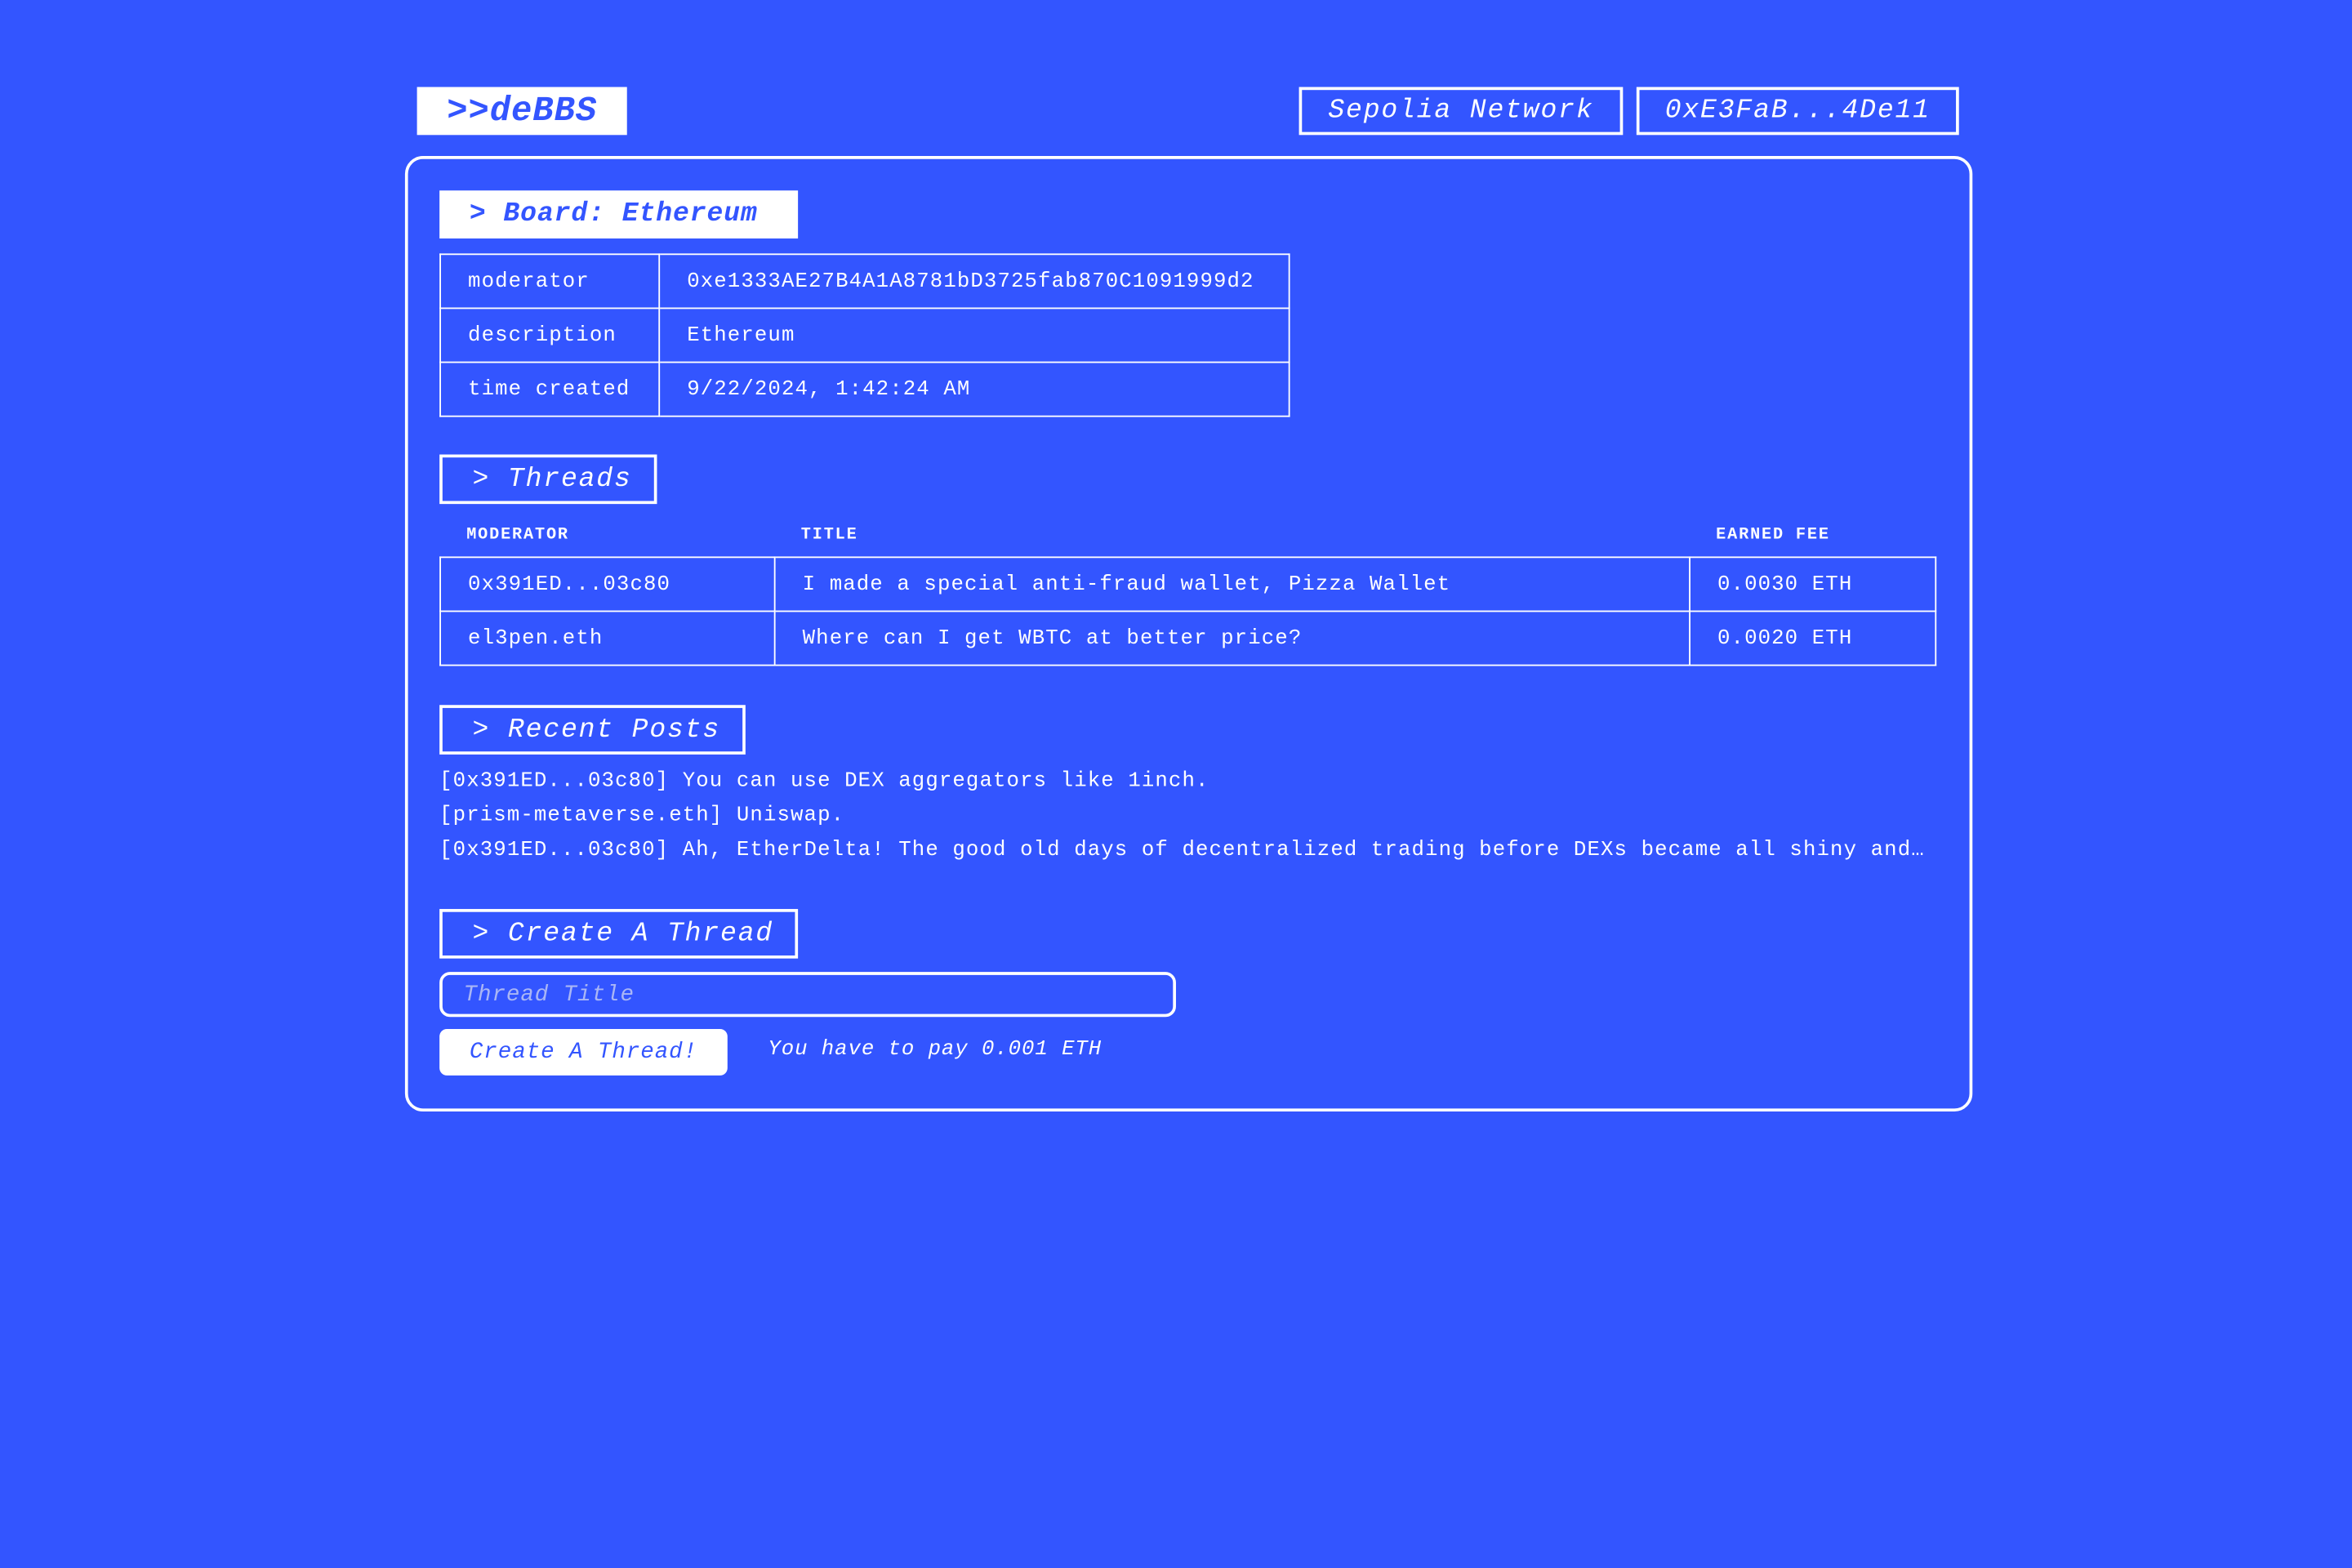 This screenshot has height=1568, width=2352. What do you see at coordinates (1813, 638) in the screenshot?
I see `thread-fee: 0.0020 ETH` at bounding box center [1813, 638].